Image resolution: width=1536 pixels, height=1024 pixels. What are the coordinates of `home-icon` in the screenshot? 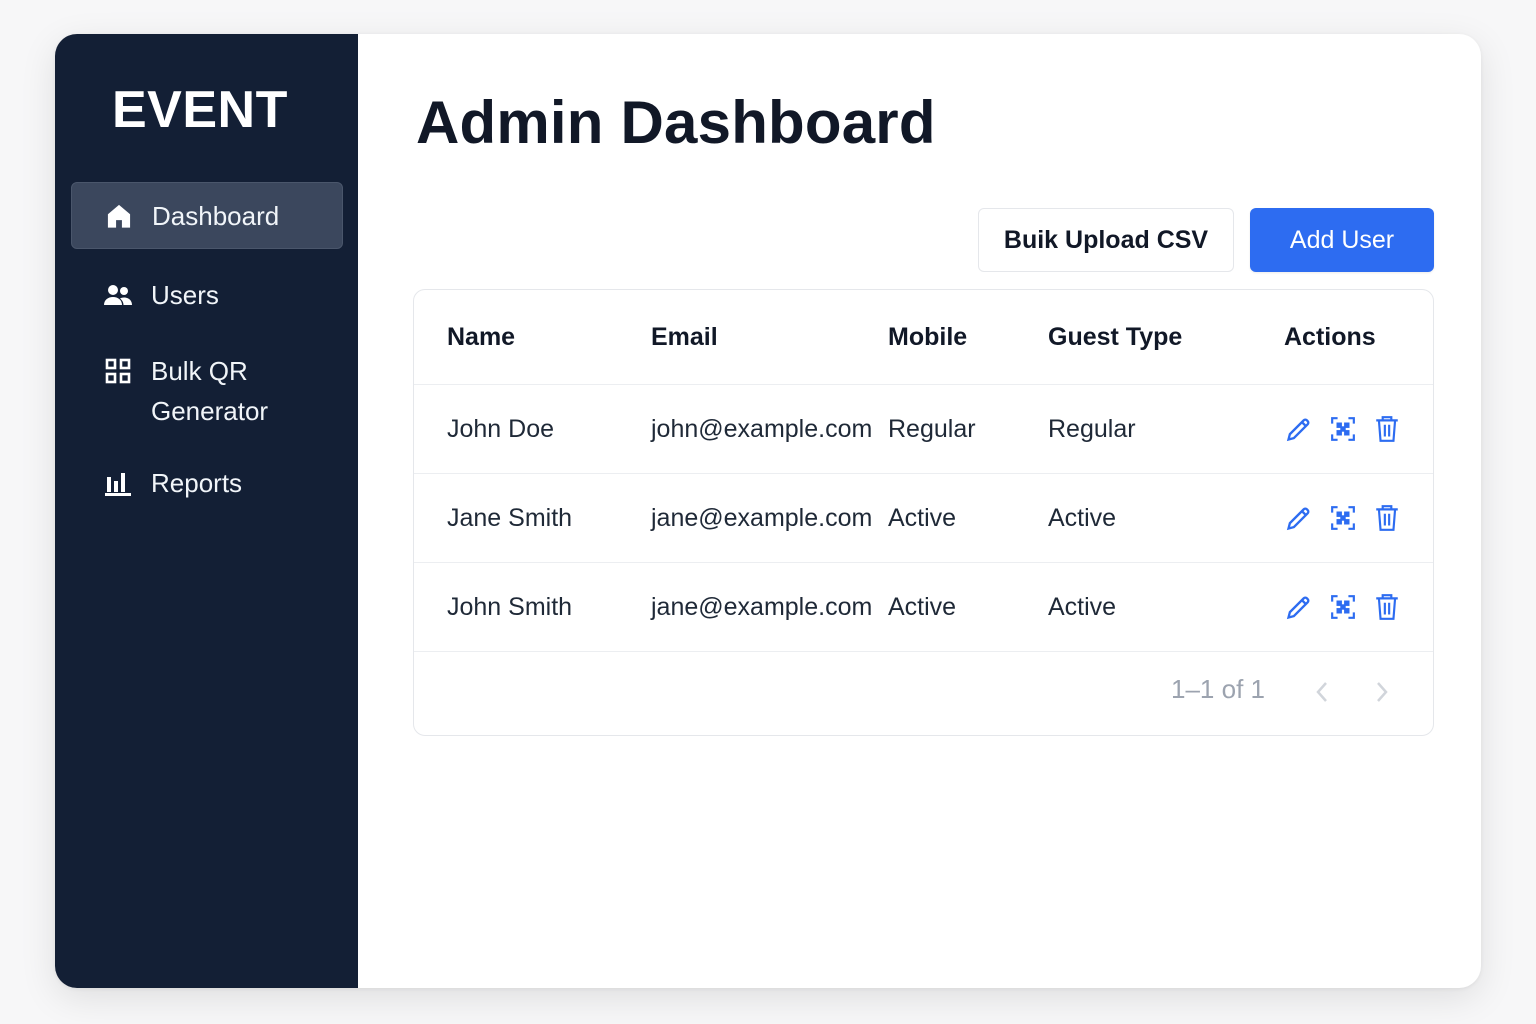 It's located at (119, 216).